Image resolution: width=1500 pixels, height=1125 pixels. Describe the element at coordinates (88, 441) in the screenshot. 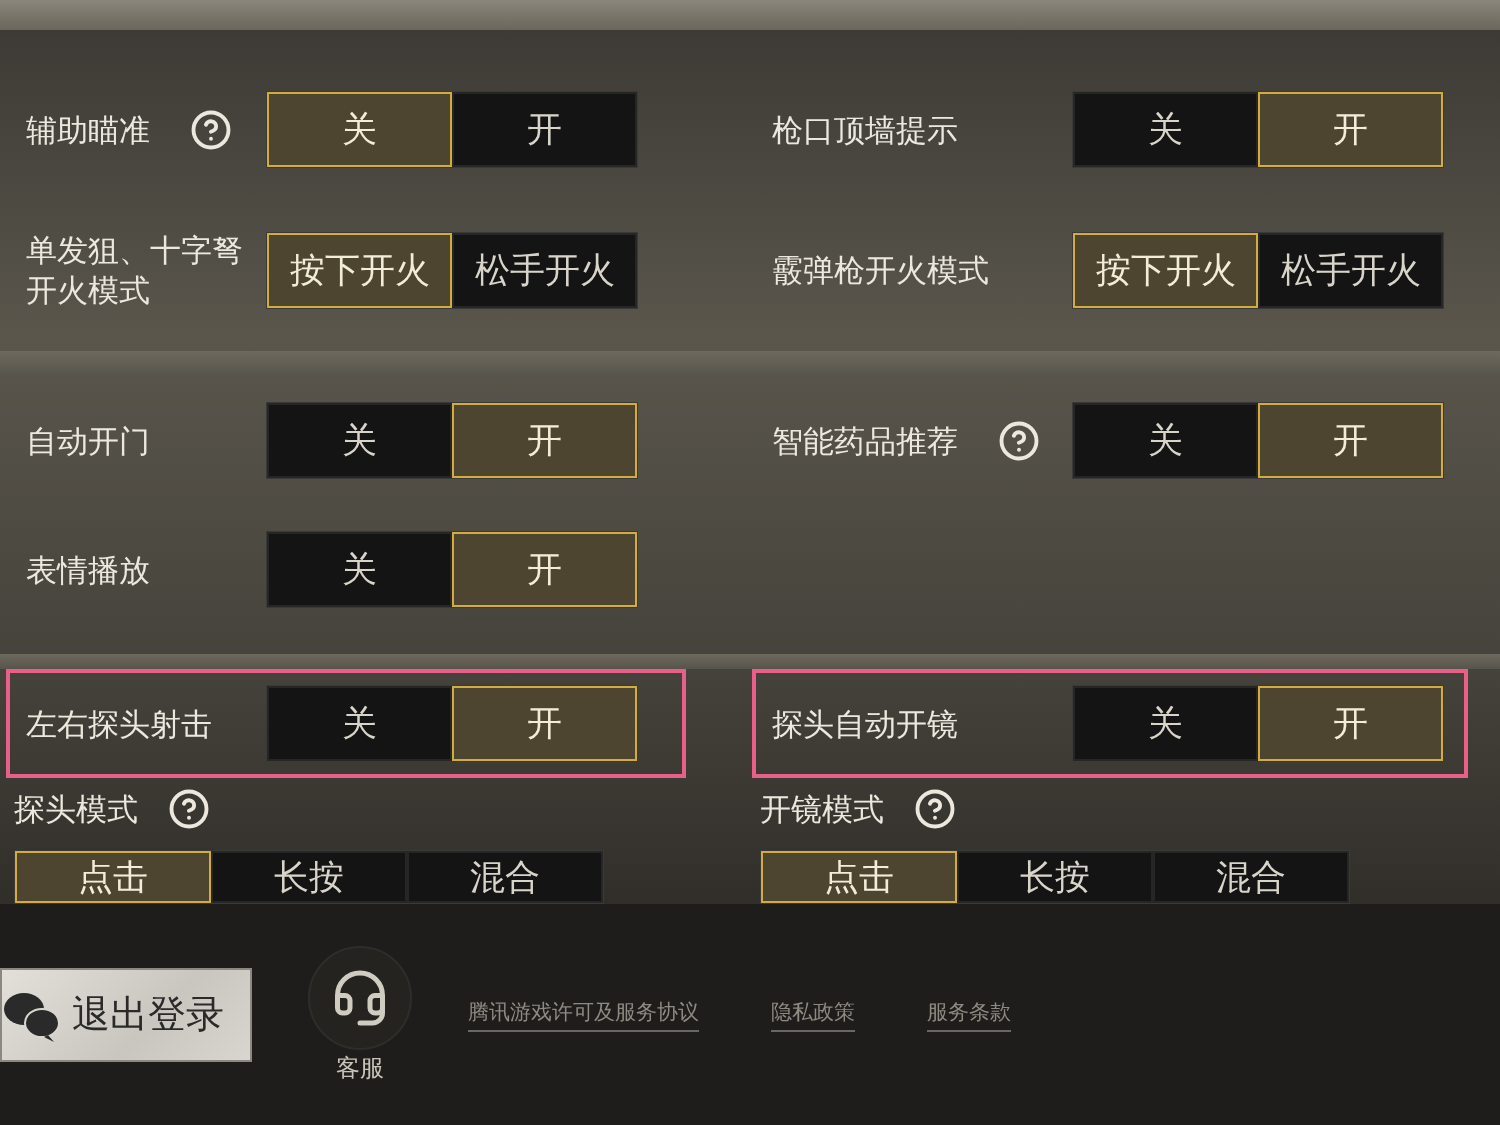

I see `setting-label: 自动开门` at that location.